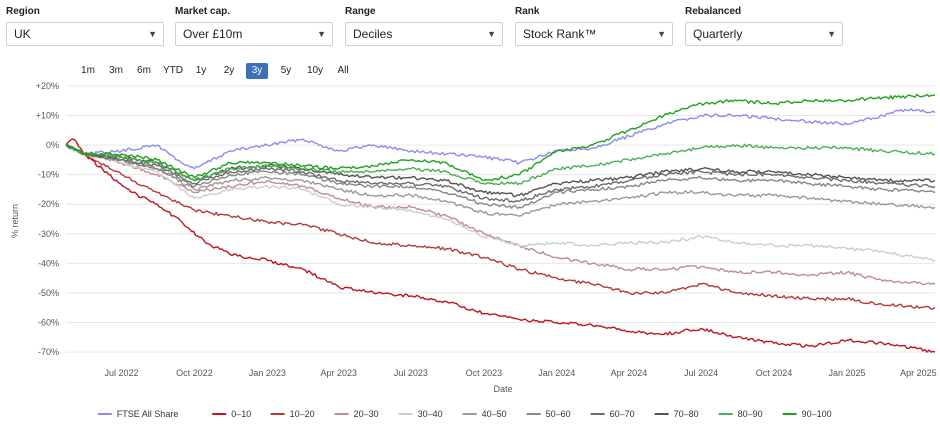  Describe the element at coordinates (213, 34) in the screenshot. I see `market-cap-value: Over £10m` at that location.